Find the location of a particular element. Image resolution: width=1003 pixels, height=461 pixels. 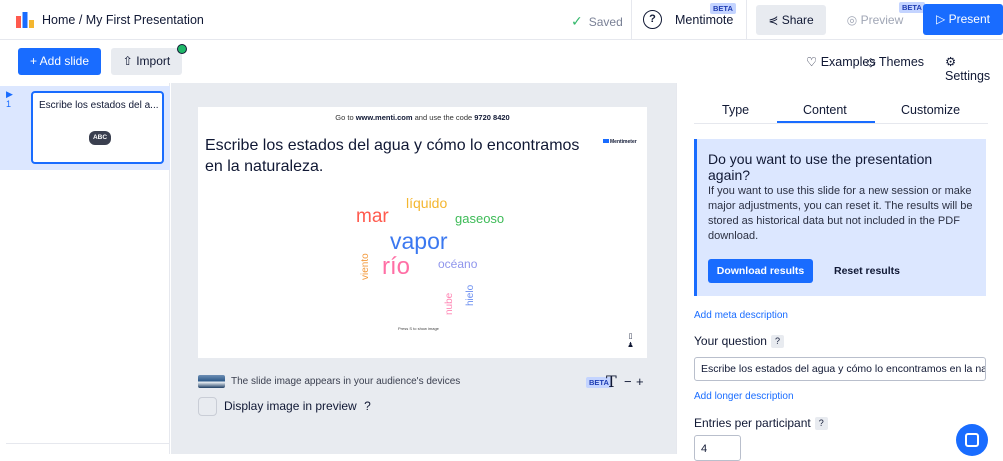

display-image-checkbox is located at coordinates (207, 406).